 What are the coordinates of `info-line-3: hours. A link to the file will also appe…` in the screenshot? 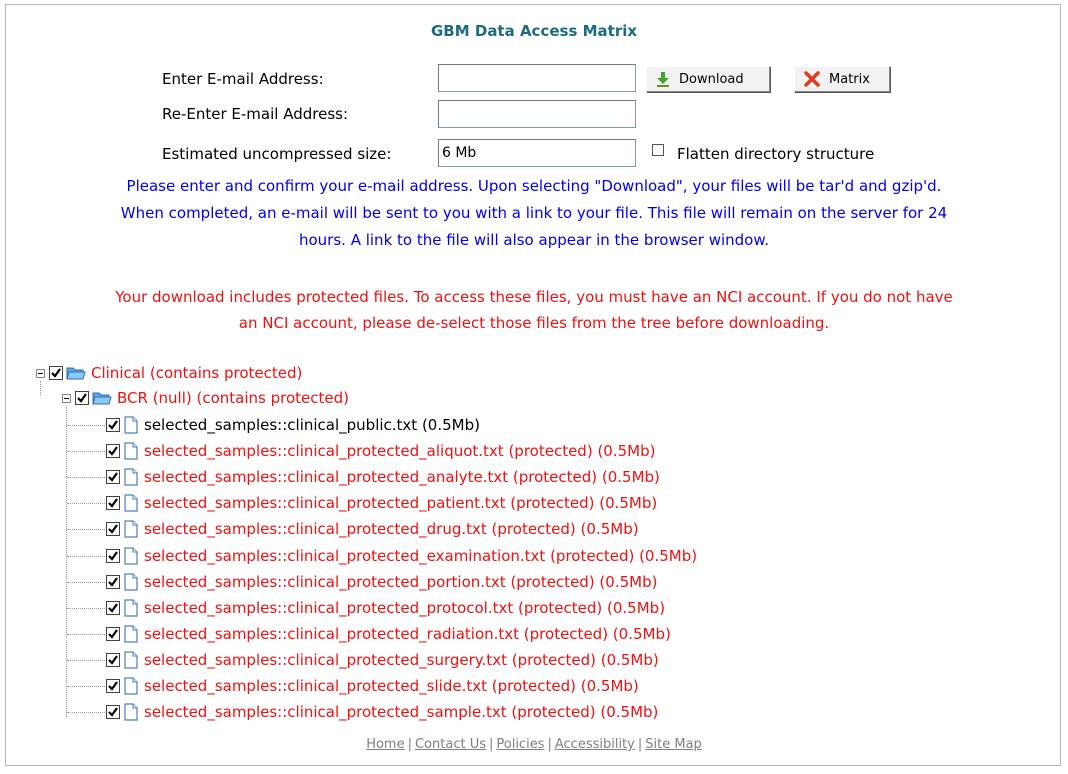 It's located at (534, 240).